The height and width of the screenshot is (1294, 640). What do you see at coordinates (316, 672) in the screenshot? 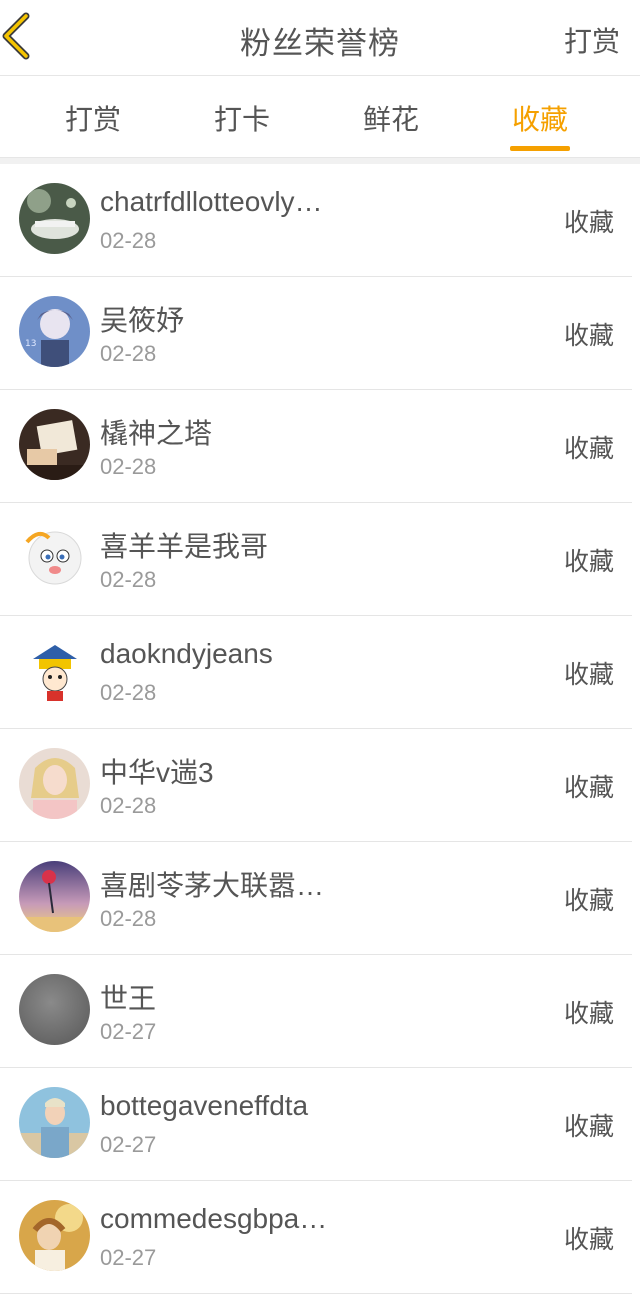
I see `list-item: daokndyjeans 02-28 收藏` at bounding box center [316, 672].